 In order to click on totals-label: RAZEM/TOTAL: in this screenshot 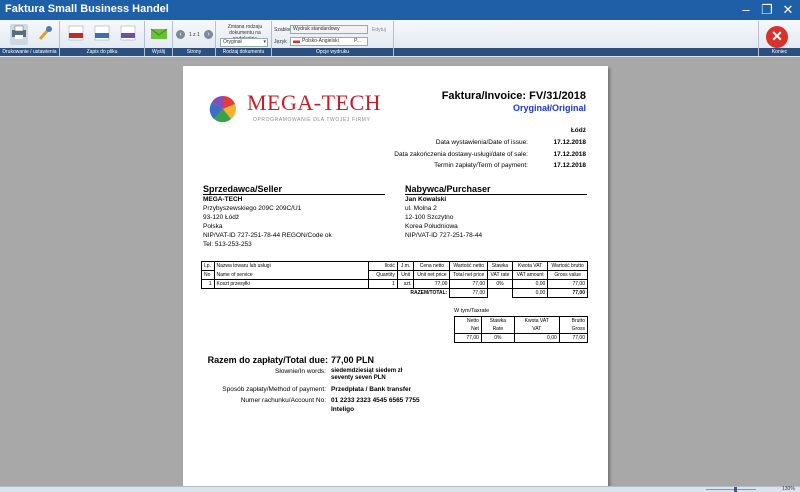, I will do `click(429, 293)`.